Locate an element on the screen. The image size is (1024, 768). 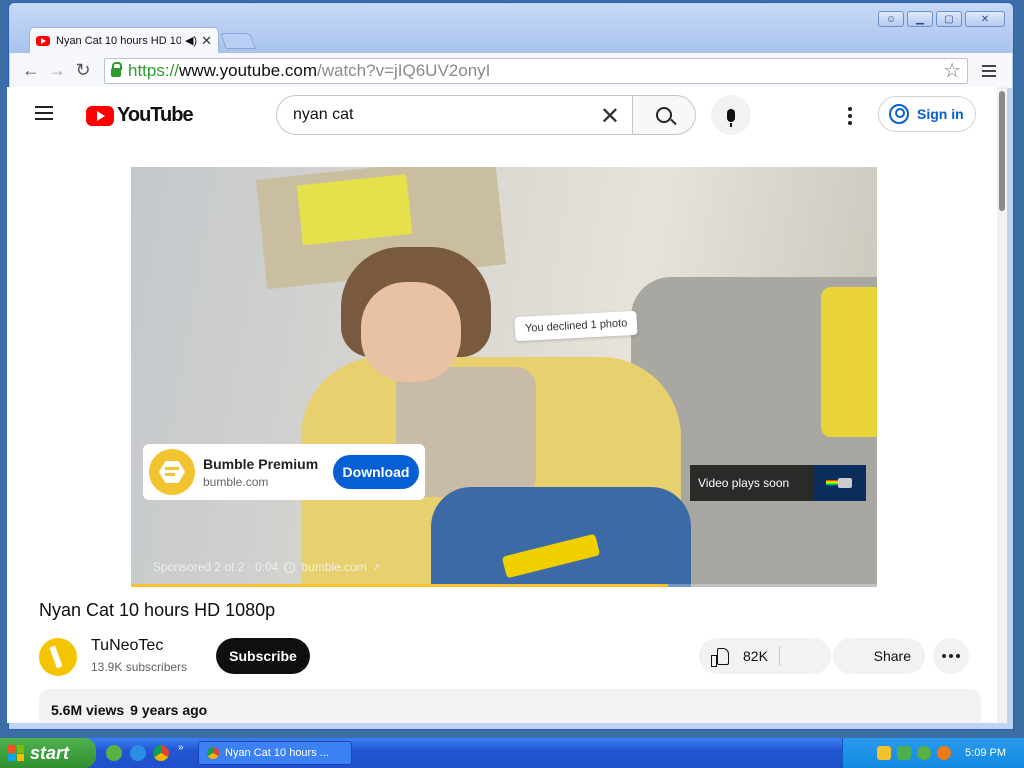
account-icon is located at coordinates (899, 114).